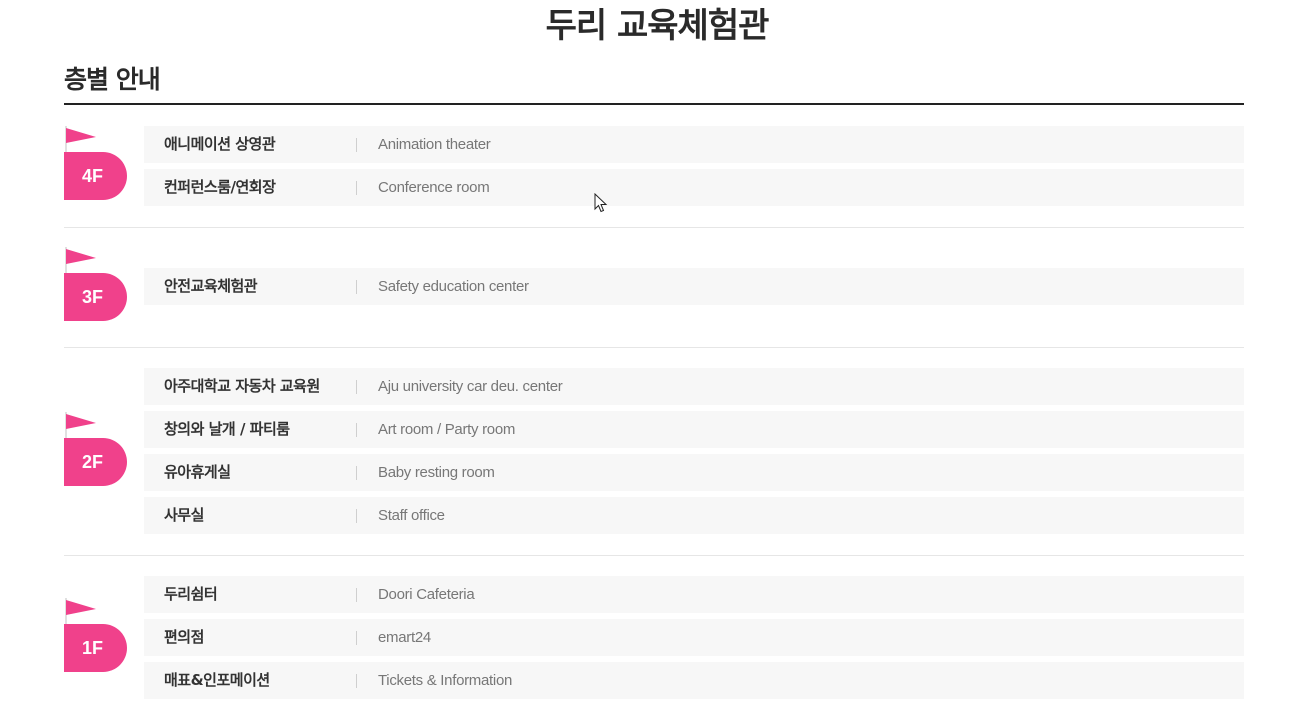  I want to click on room-name-ko: 두리쉼터, so click(191, 594).